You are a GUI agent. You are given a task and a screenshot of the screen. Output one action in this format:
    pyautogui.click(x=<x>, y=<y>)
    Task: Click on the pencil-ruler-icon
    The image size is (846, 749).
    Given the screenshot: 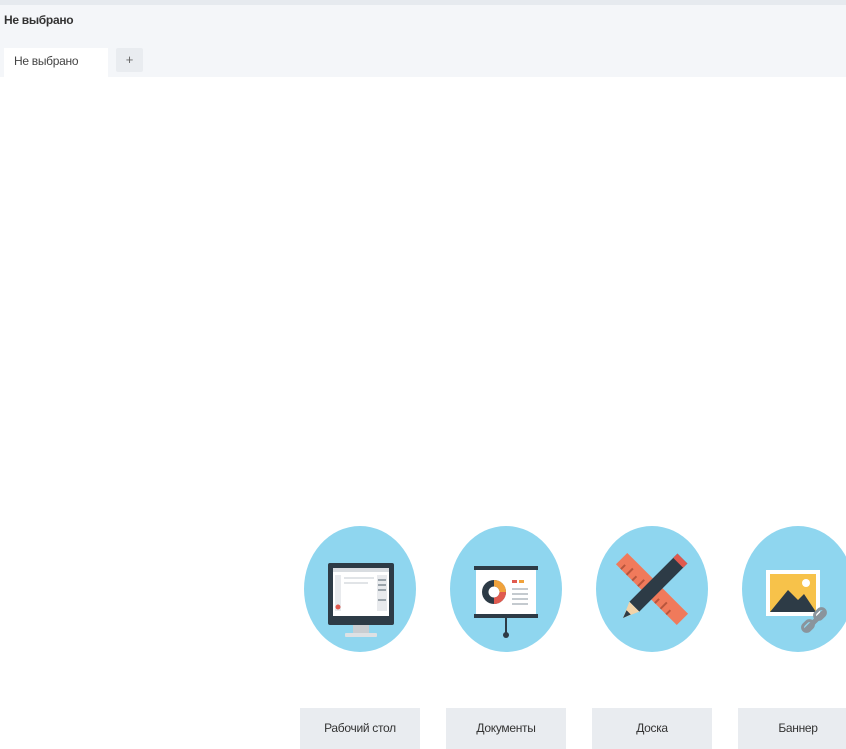 What is the action you would take?
    pyautogui.click(x=652, y=589)
    